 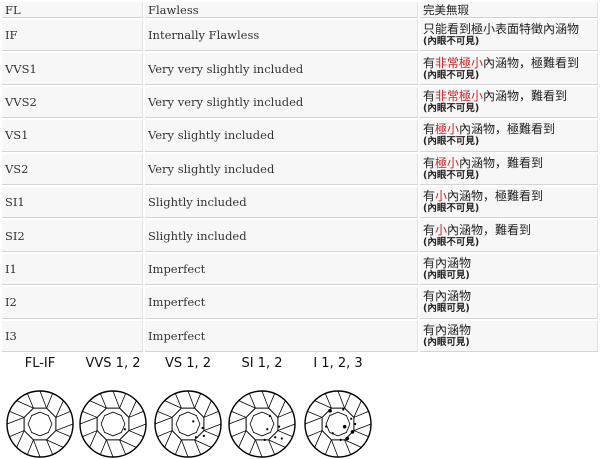 I want to click on chinese-description-cell: 有非常極小內涵物，極難看到 (內眼不可見), so click(x=509, y=69).